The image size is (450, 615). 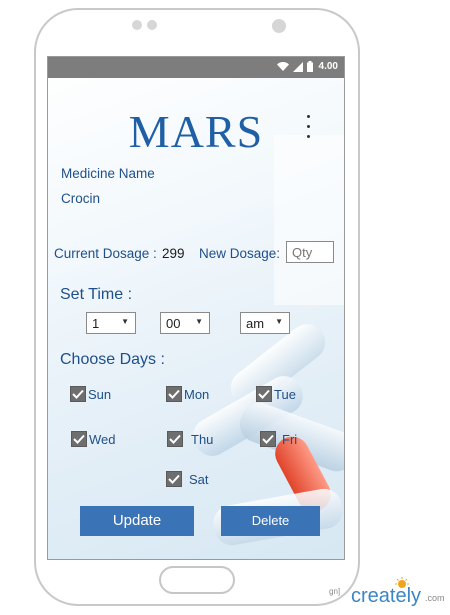 What do you see at coordinates (112, 359) in the screenshot?
I see `choose-days-heading: Choose Days :` at bounding box center [112, 359].